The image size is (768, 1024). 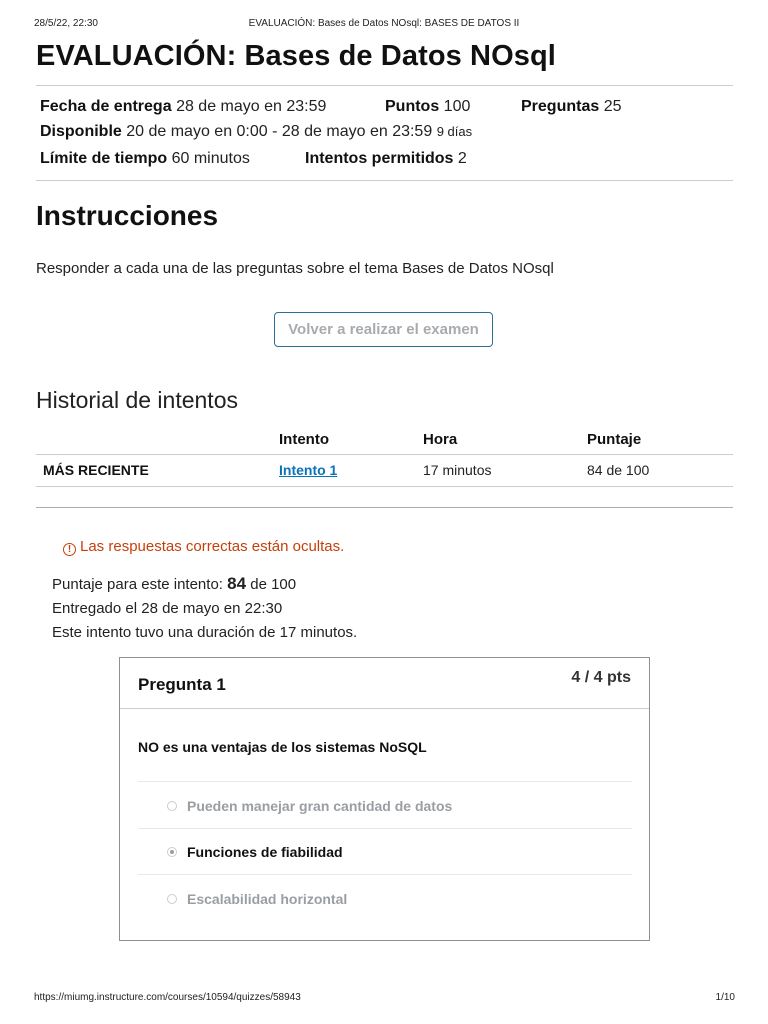 What do you see at coordinates (457, 470) in the screenshot?
I see `attempt-time: 17 minutos` at bounding box center [457, 470].